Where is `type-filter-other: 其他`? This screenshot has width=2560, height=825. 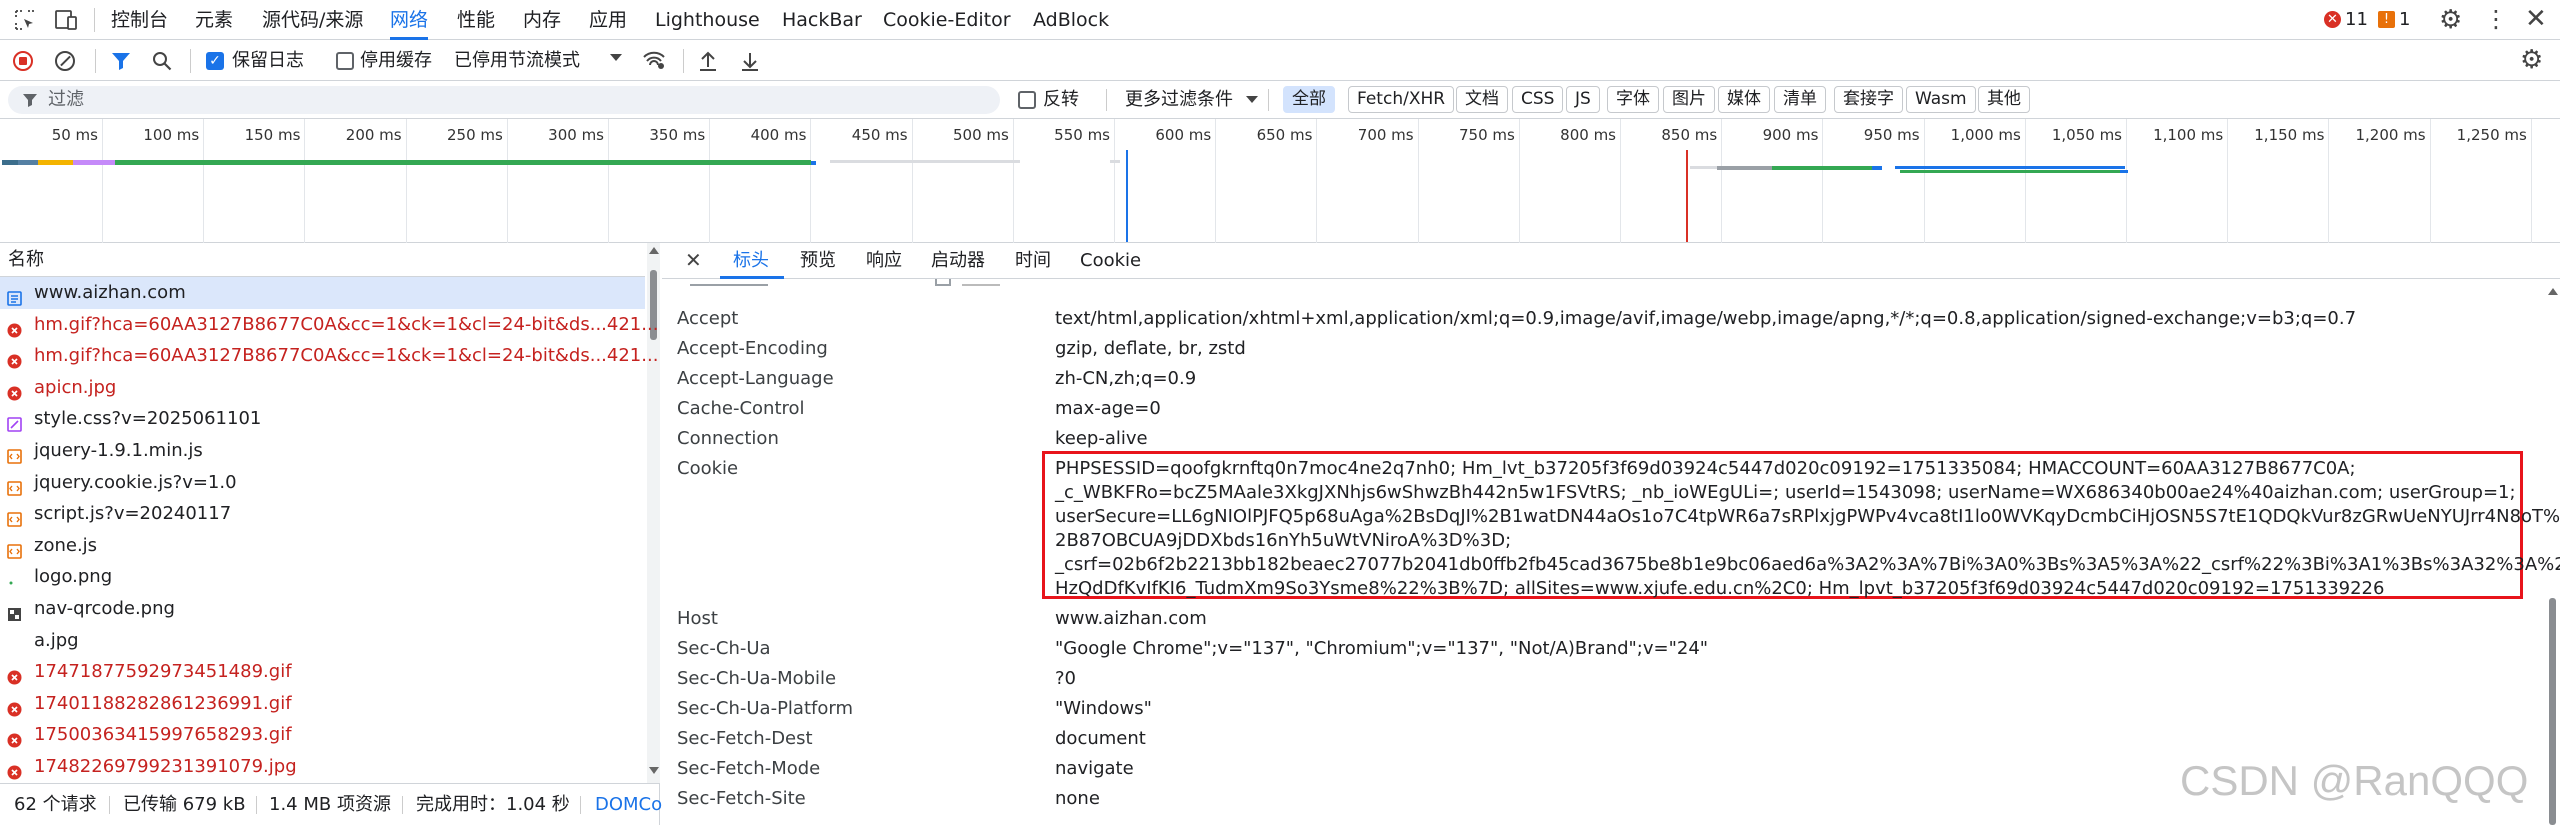 type-filter-other: 其他 is located at coordinates (2004, 99).